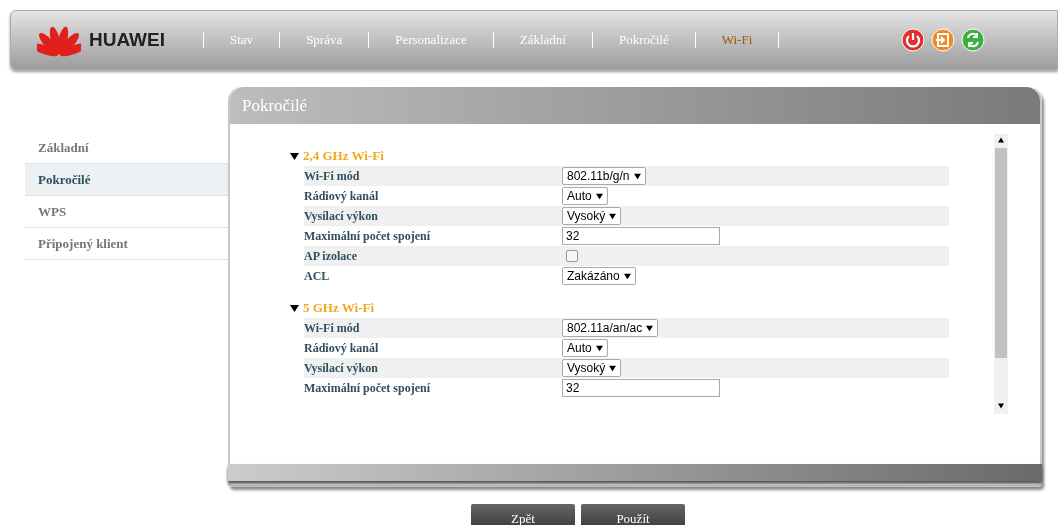 Image resolution: width=1058 pixels, height=525 pixels. I want to click on scroll-up-icon, so click(1001, 140).